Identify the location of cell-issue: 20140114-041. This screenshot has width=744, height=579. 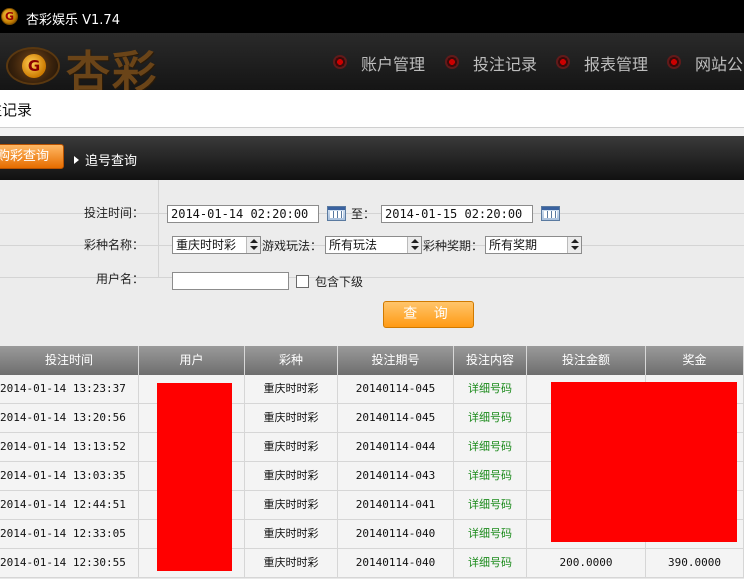
(396, 505).